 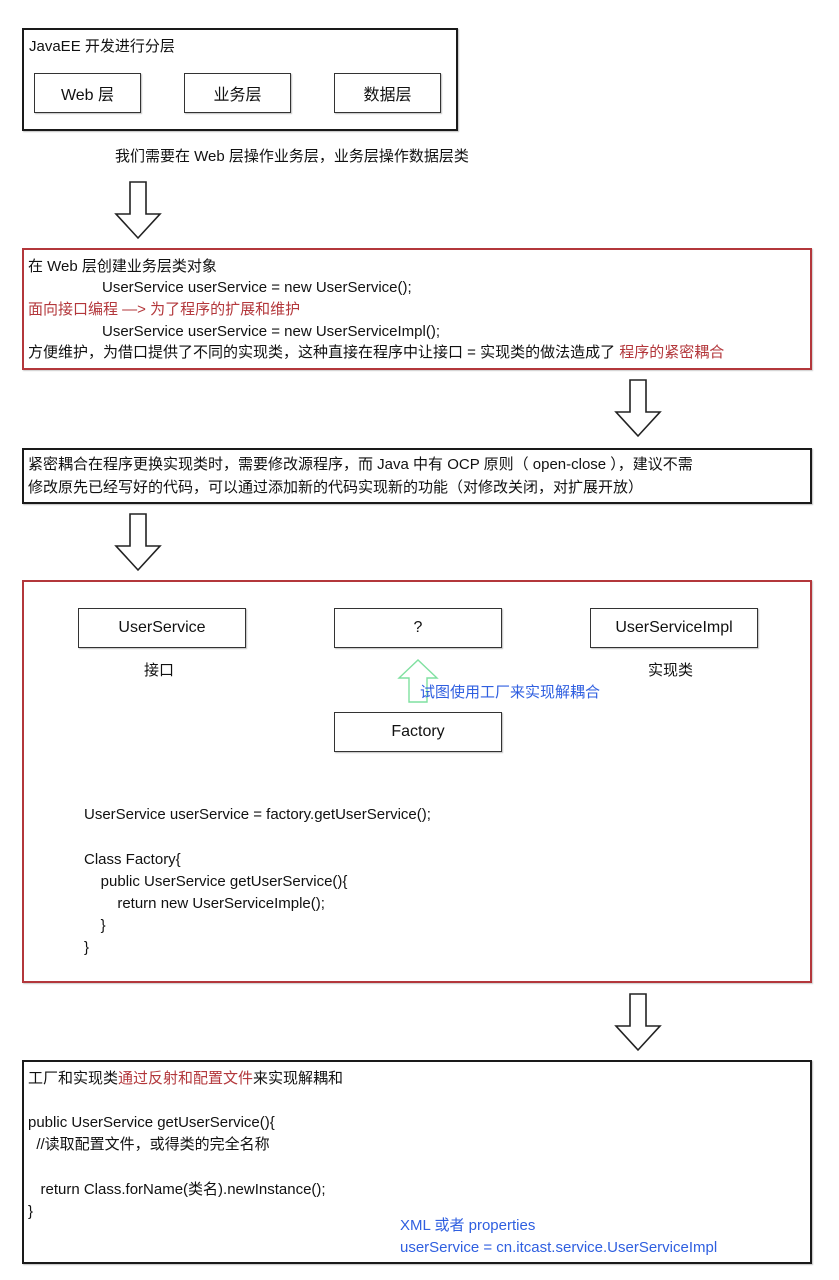 I want to click on data-layer-node: 数据层, so click(x=387, y=93).